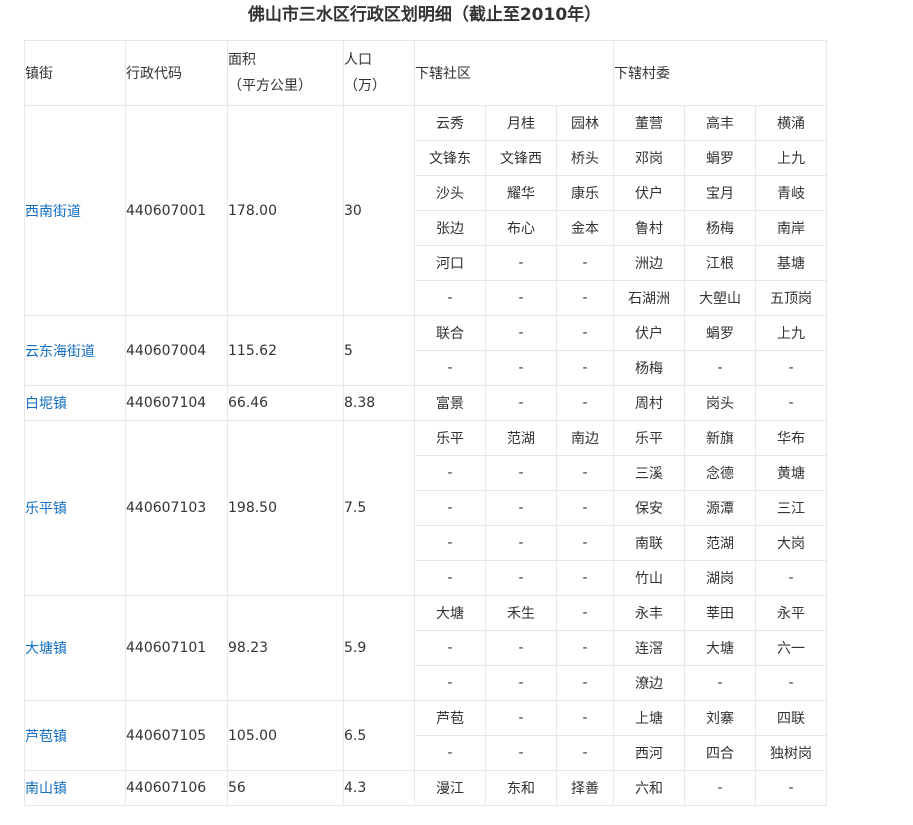 The height and width of the screenshot is (825, 913). Describe the element at coordinates (720, 718) in the screenshot. I see `village-cell: 刘寨` at that location.